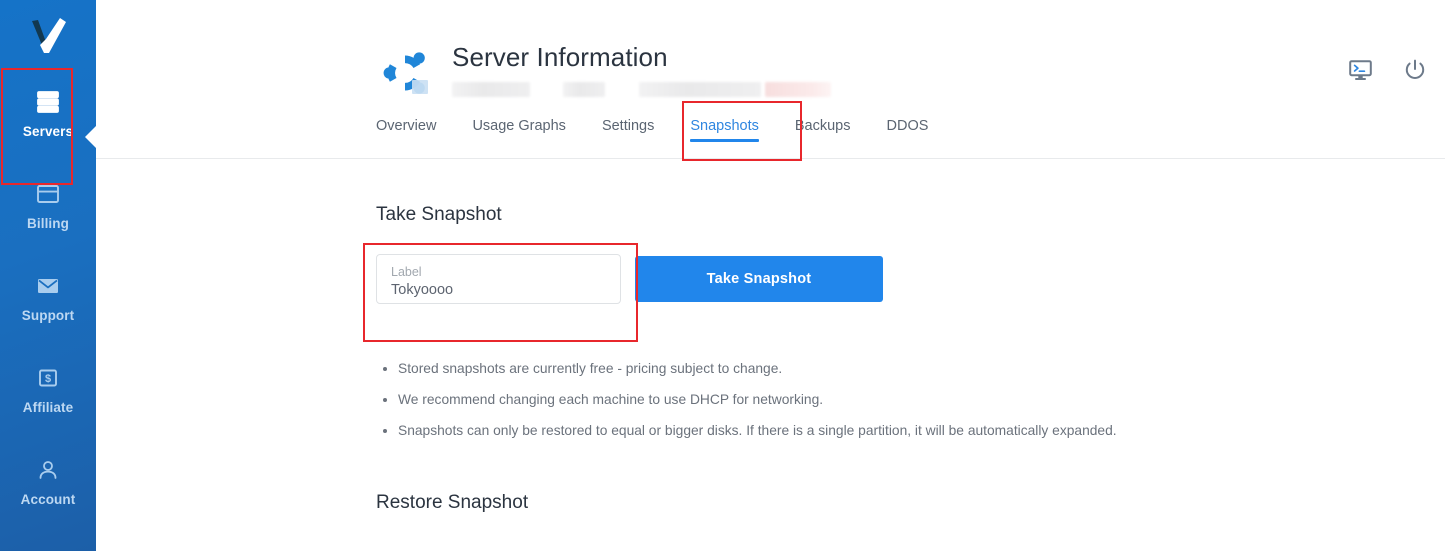 Image resolution: width=1445 pixels, height=551 pixels. I want to click on tab-usage-graphs: Usage Graphs, so click(519, 130).